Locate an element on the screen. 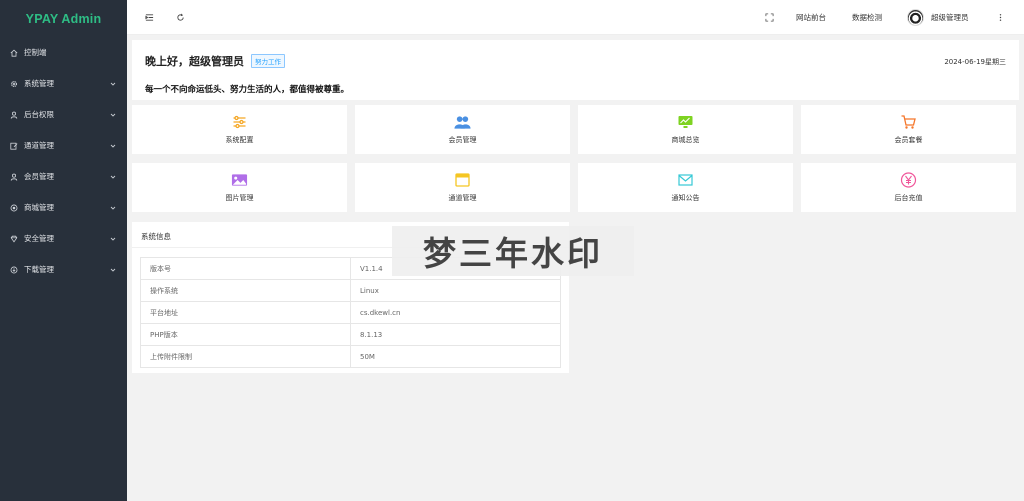 This screenshot has height=501, width=1024. refresh-icon is located at coordinates (180, 17).